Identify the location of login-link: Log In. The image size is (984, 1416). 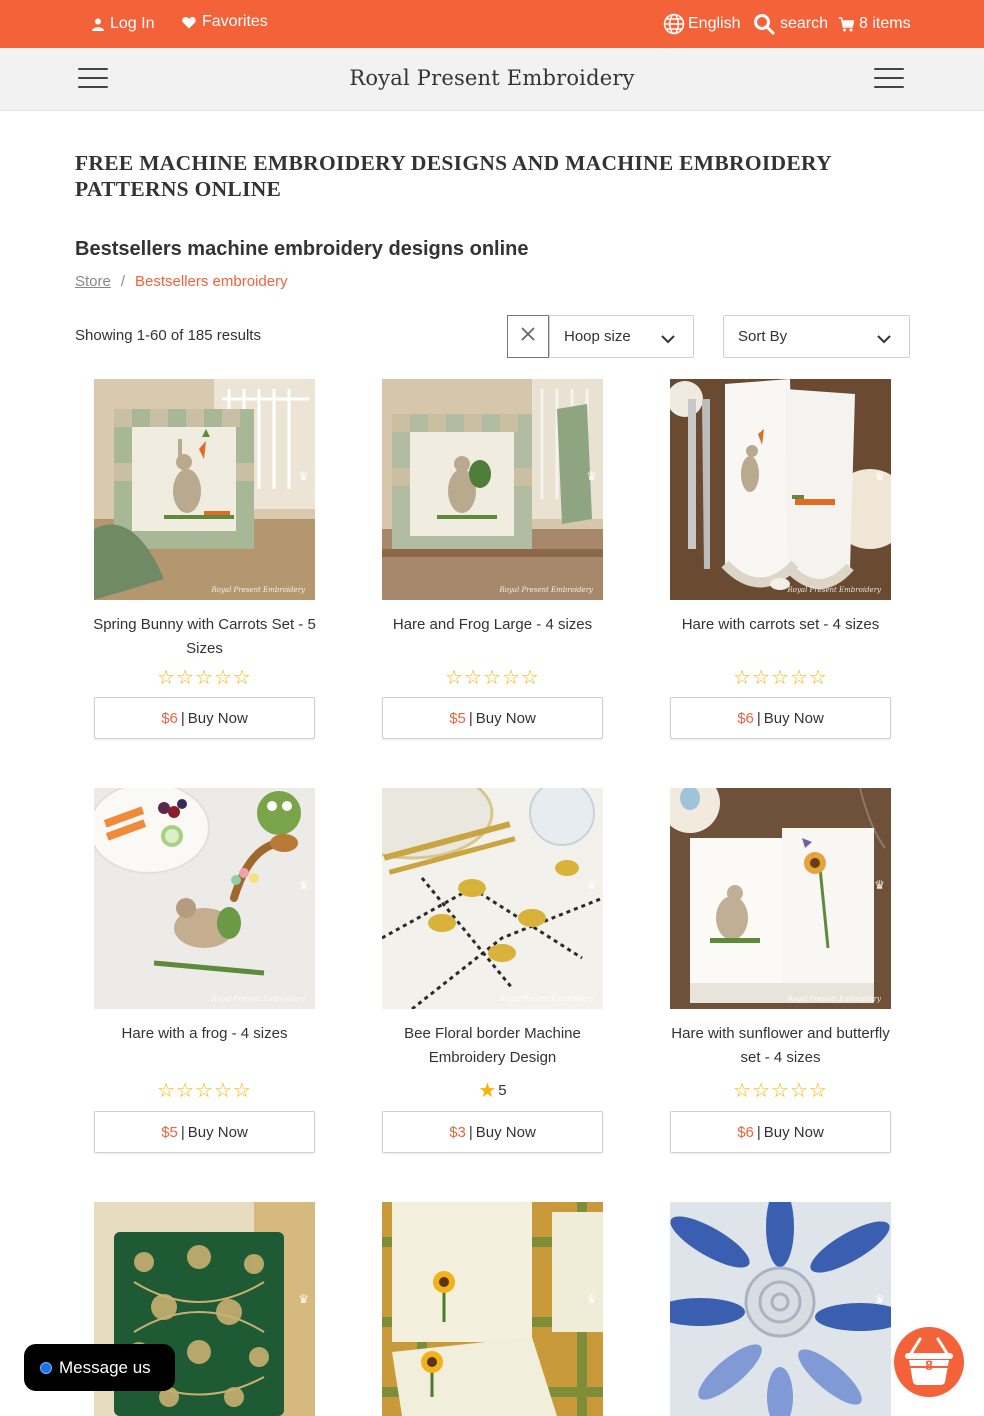
(123, 24).